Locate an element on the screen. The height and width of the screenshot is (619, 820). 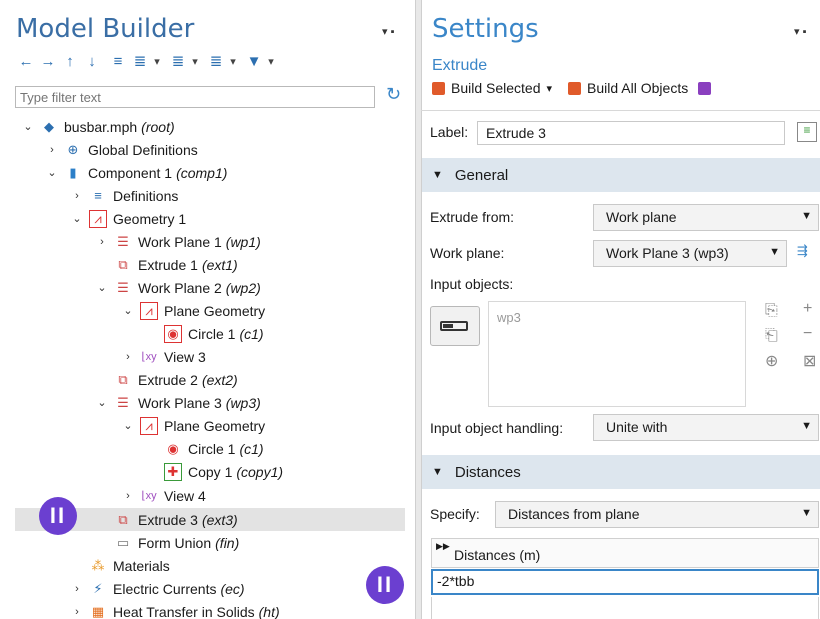
remove-icon: − is located at coordinates (807, 334).